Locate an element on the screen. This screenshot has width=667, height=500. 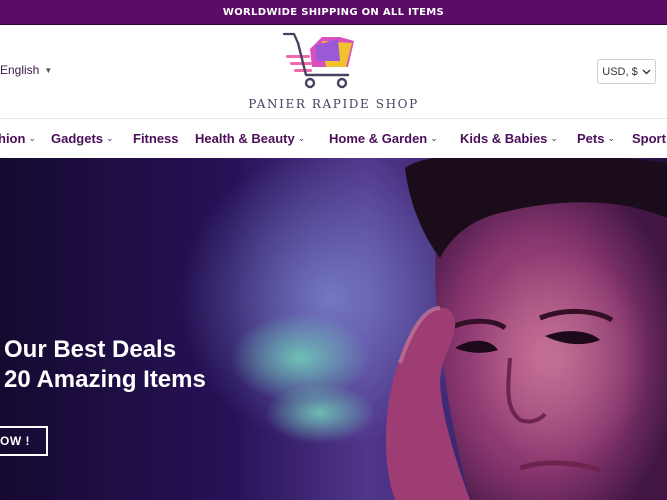
caret-down-icon: ▼ is located at coordinates (48, 70).